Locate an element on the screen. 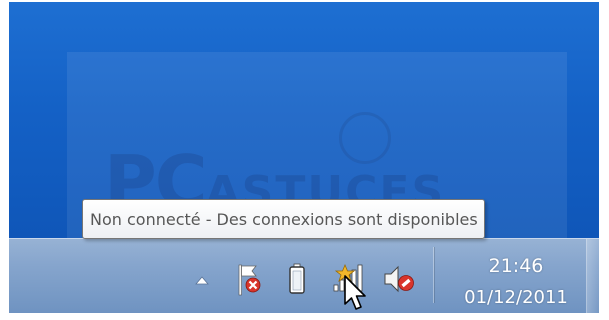 The image size is (609, 320). battery-icon is located at coordinates (297, 279).